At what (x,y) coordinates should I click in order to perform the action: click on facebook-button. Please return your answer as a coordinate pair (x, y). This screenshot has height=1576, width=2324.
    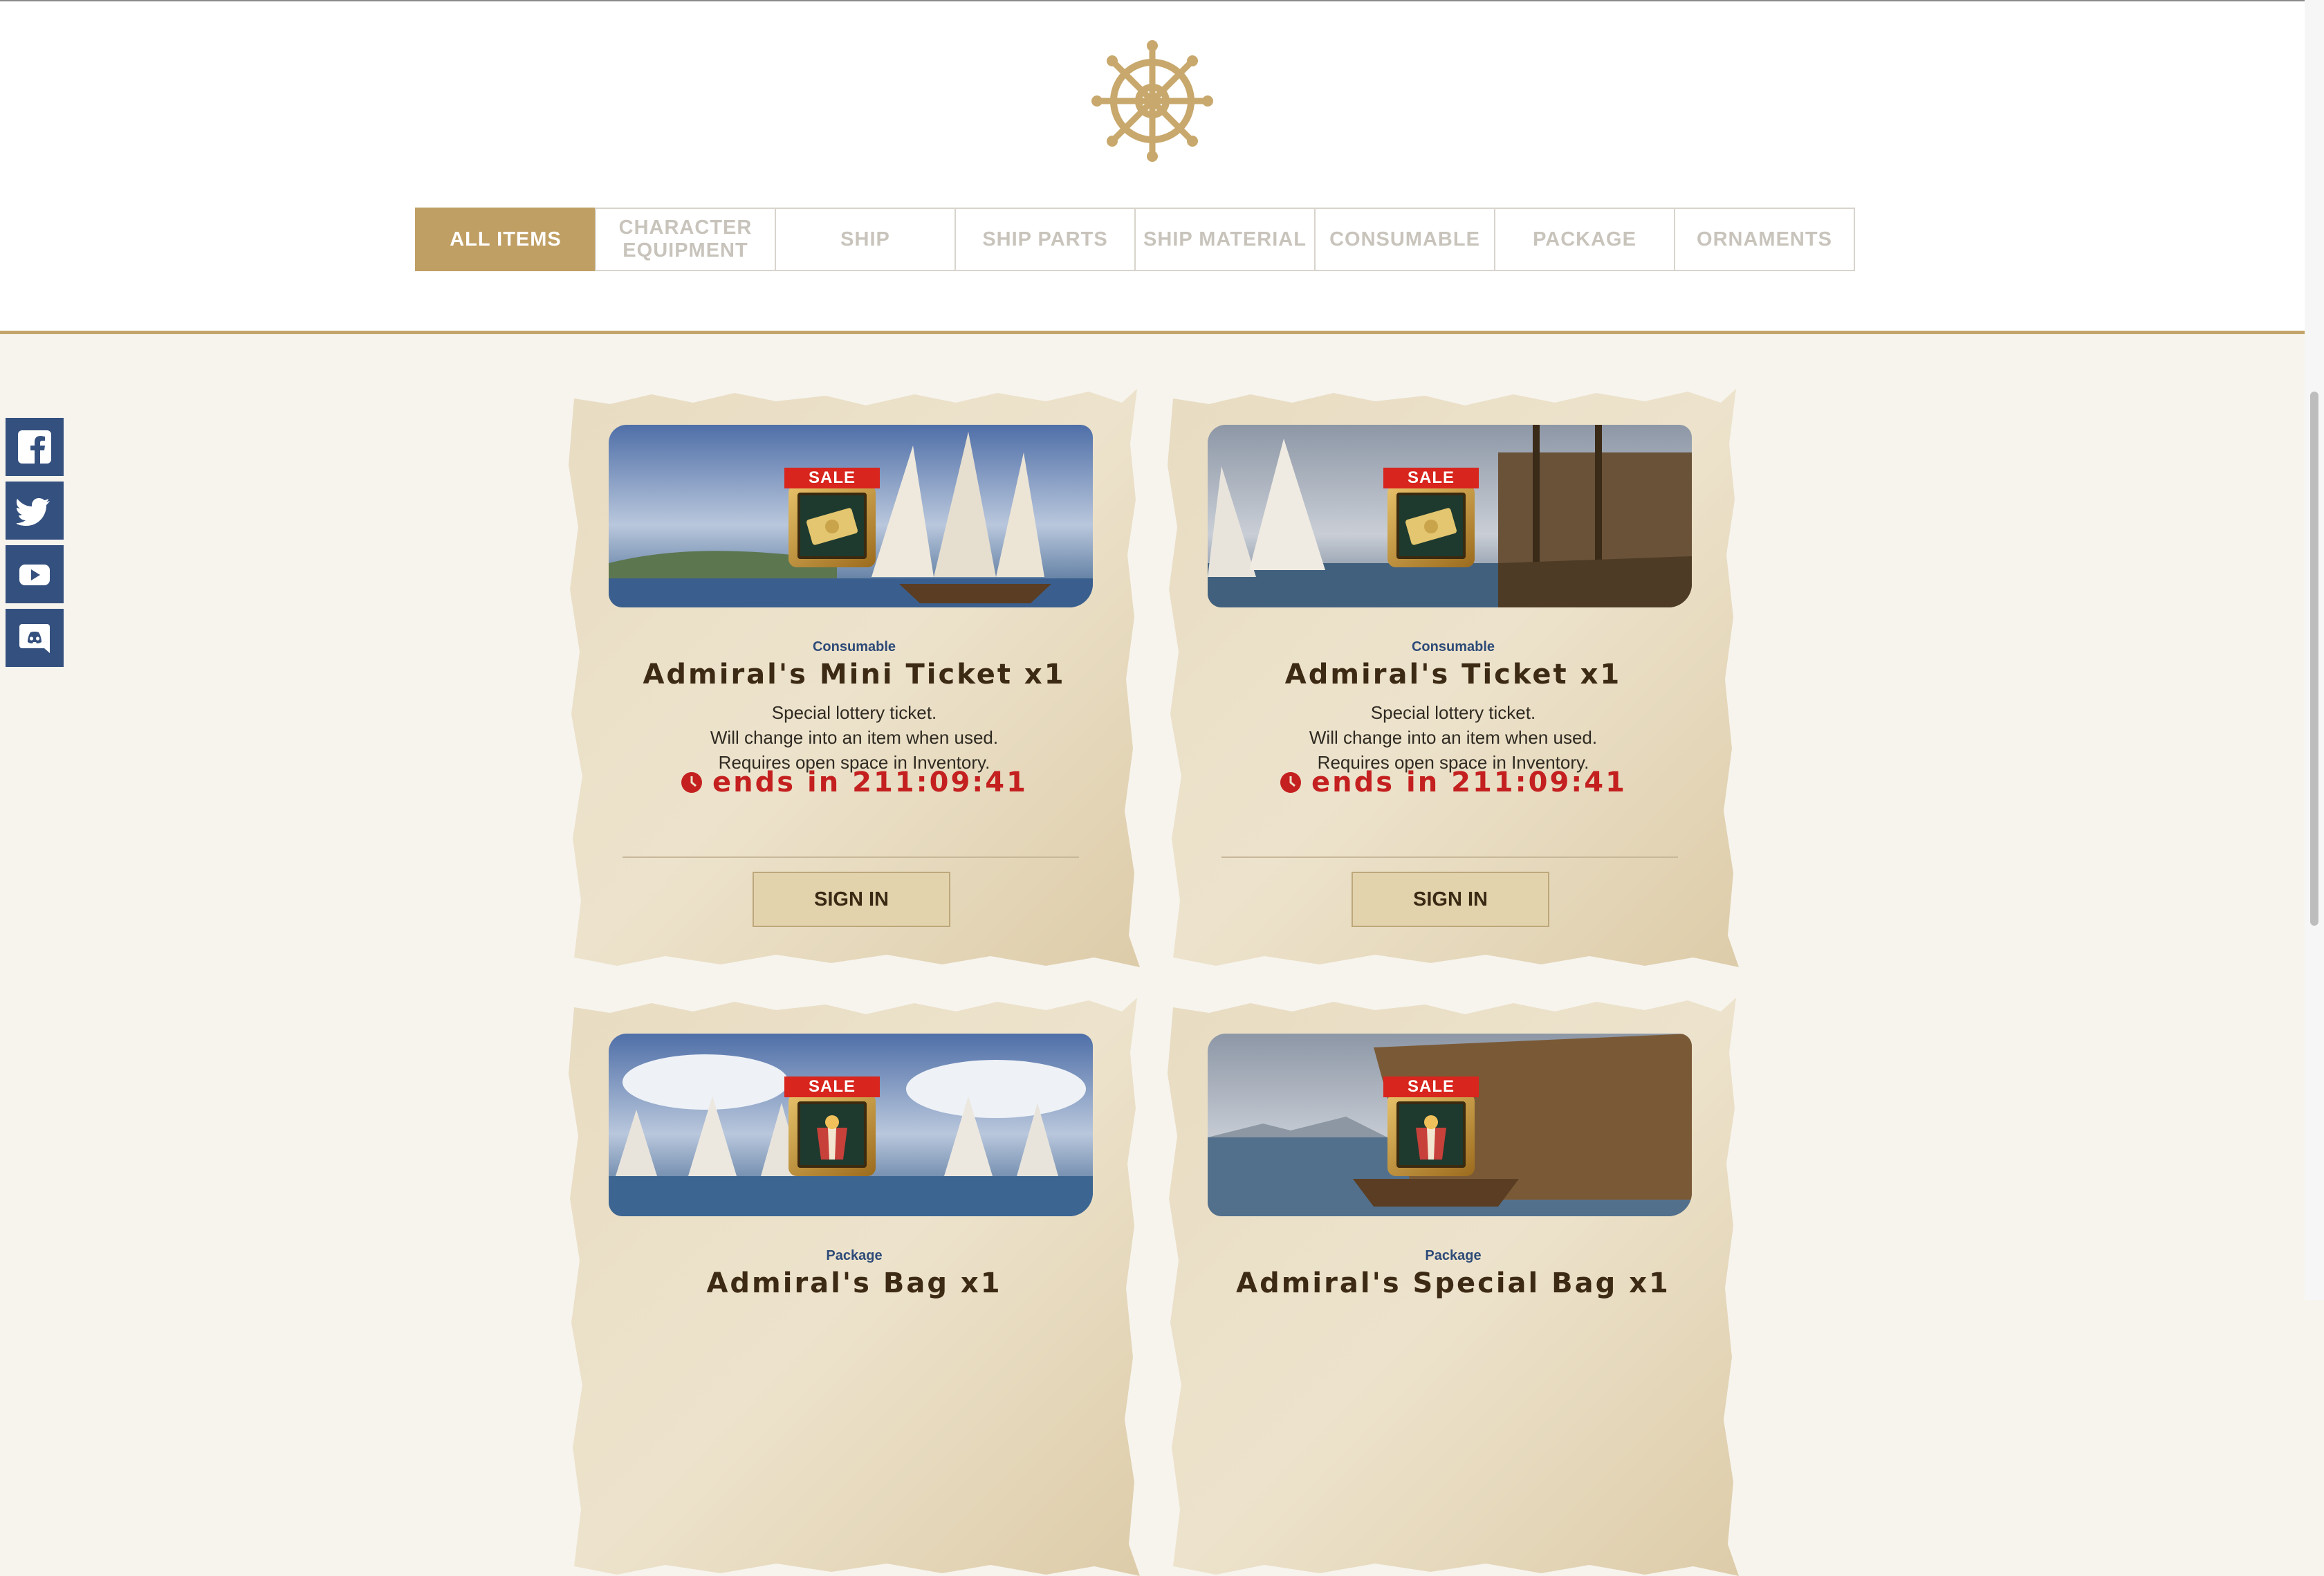
    Looking at the image, I should click on (35, 447).